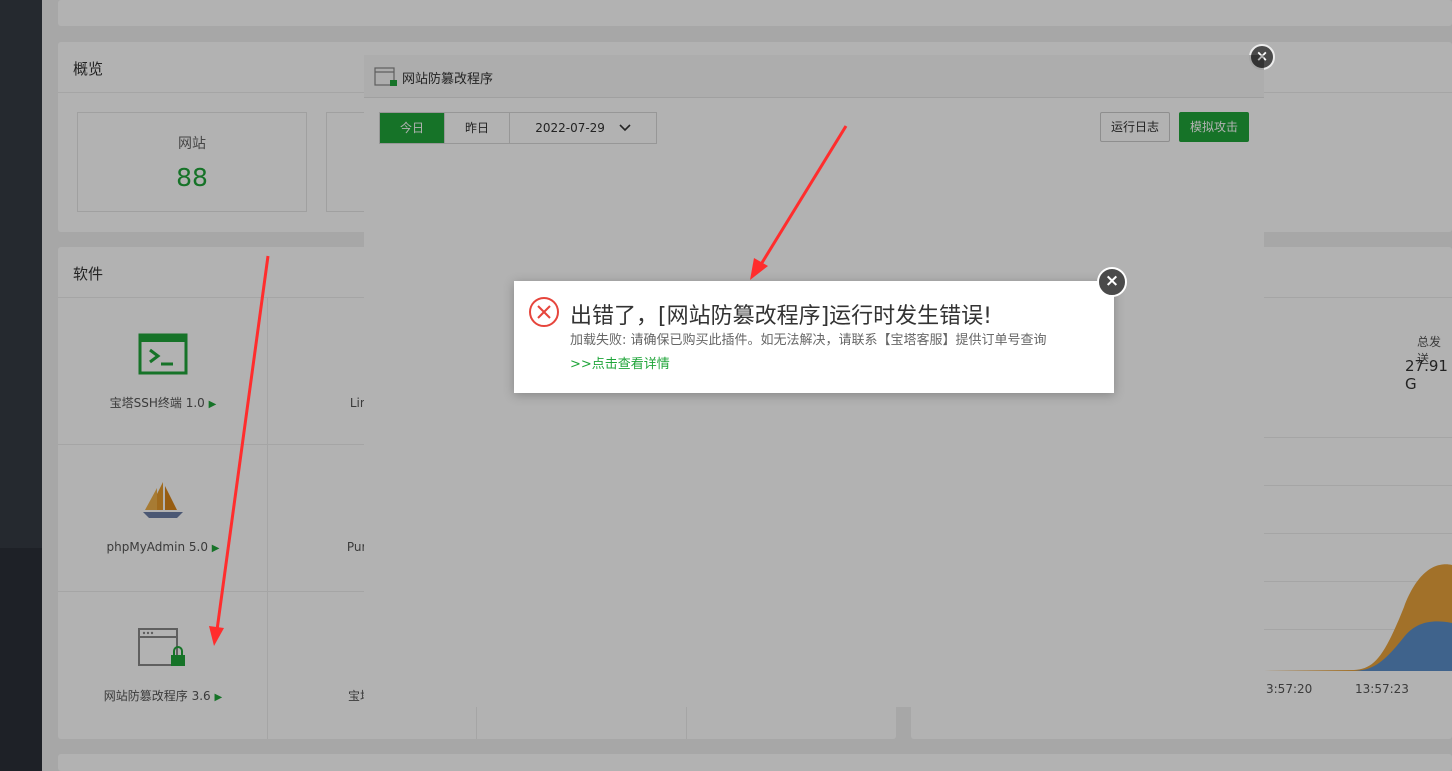  Describe the element at coordinates (808, 340) in the screenshot. I see `alert-message: 加载失败: 请确保已购买此插件。如无法解决，请联系【宝塔客服】提供订单号查询` at that location.